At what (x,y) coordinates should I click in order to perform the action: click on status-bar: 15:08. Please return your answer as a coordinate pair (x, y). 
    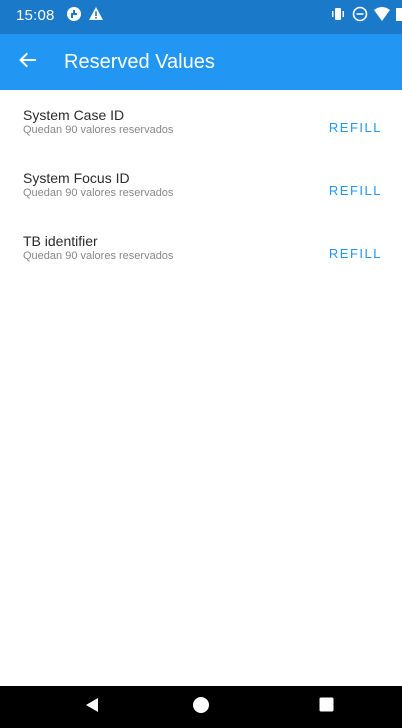
    Looking at the image, I should click on (201, 17).